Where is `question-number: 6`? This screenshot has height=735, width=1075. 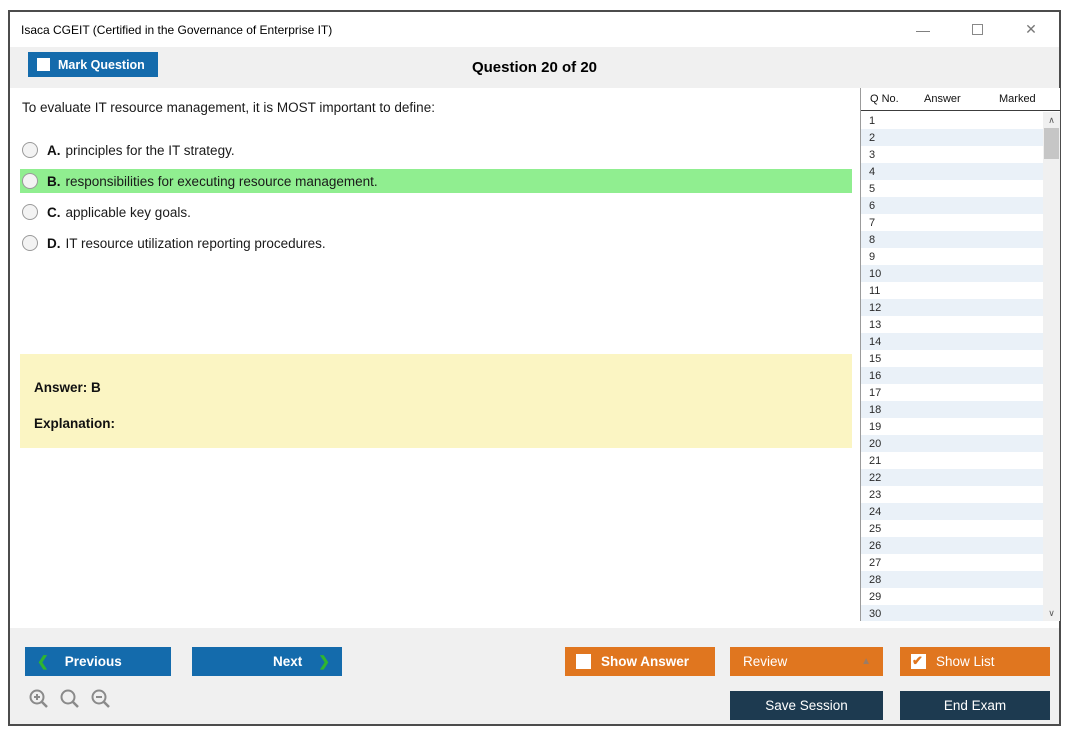 question-number: 6 is located at coordinates (872, 205).